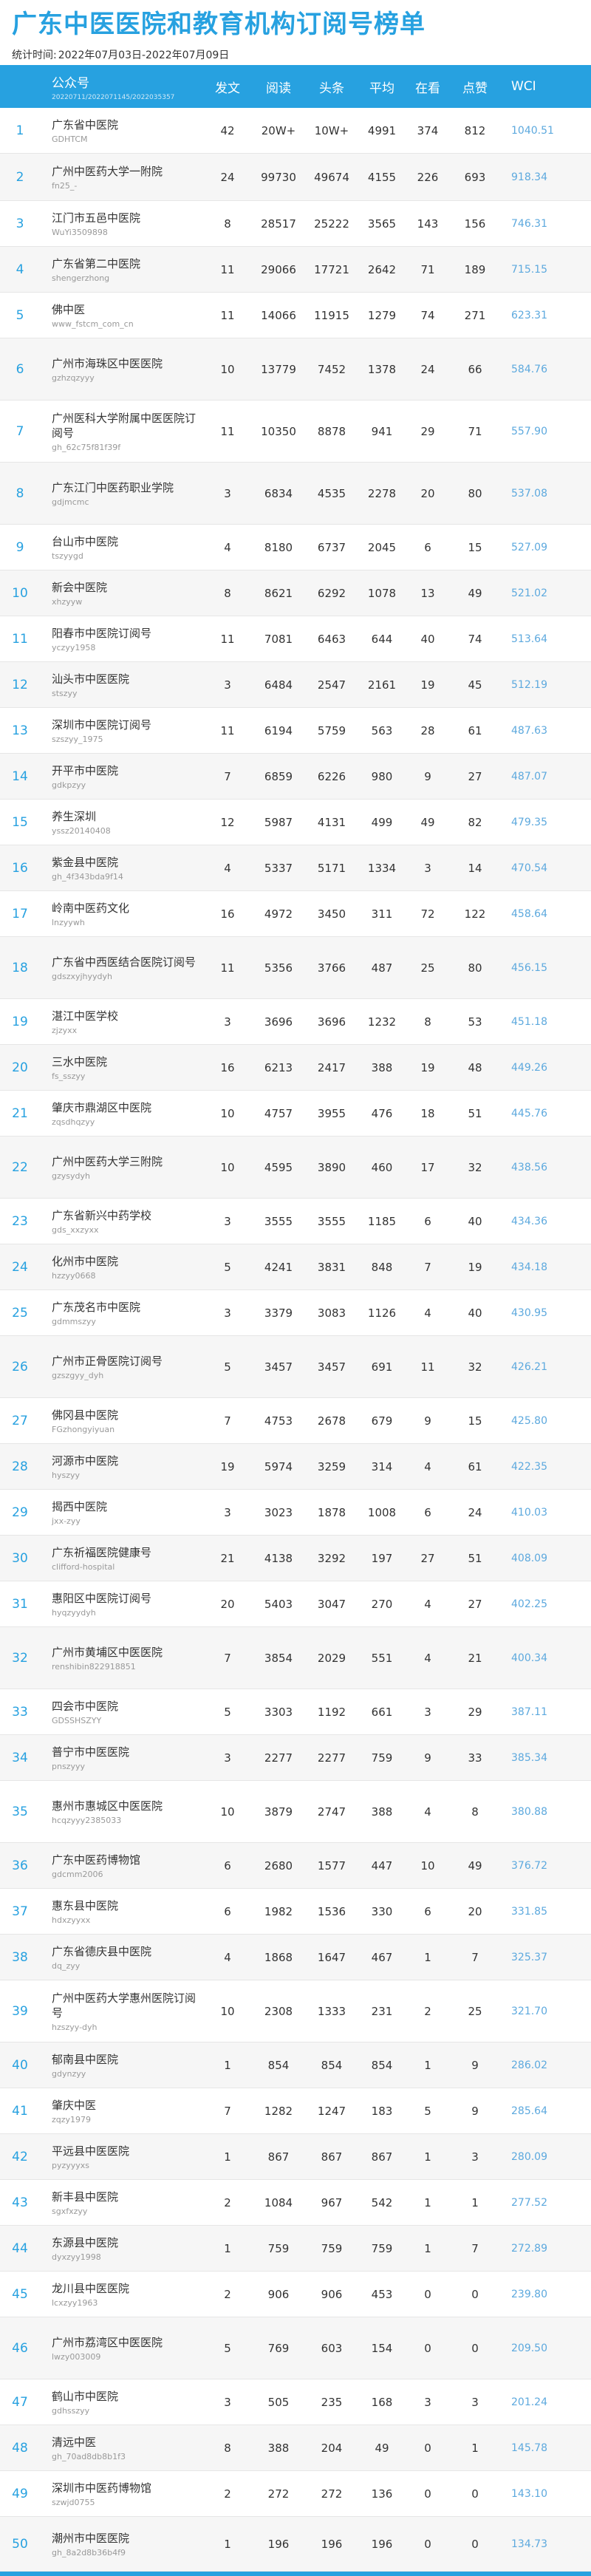 The height and width of the screenshot is (2576, 591). I want to click on table-row: 42 平远县中医医院 pyzyyyxs 1 867 867 867 1 3 280.09, so click(295, 2157).